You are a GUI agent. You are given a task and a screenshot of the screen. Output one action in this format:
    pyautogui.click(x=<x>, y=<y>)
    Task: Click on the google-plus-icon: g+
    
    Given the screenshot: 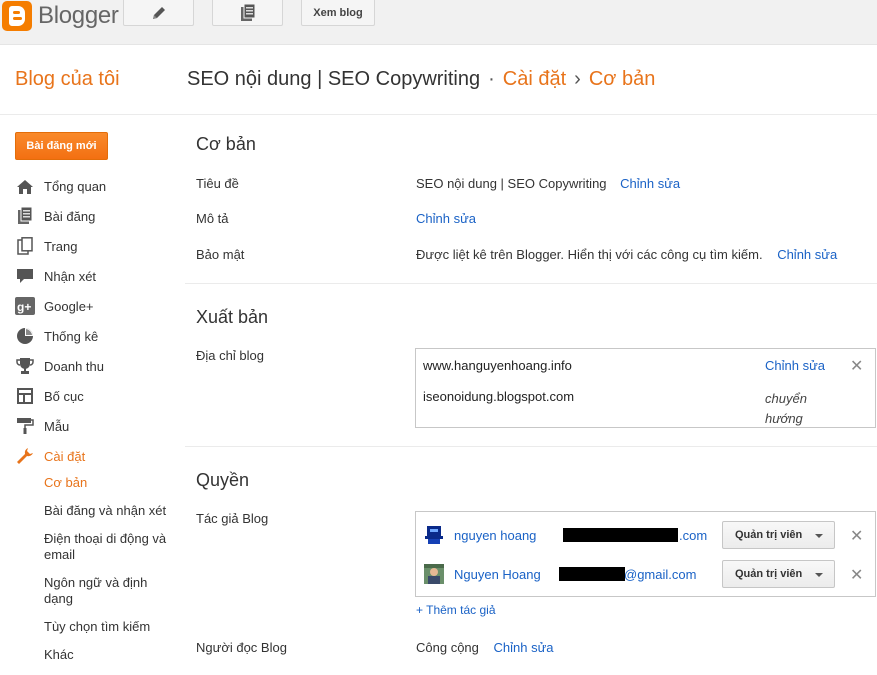 What is the action you would take?
    pyautogui.click(x=25, y=306)
    